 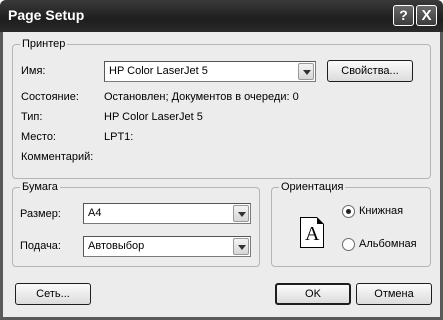 What do you see at coordinates (348, 211) in the screenshot?
I see `portrait-radio` at bounding box center [348, 211].